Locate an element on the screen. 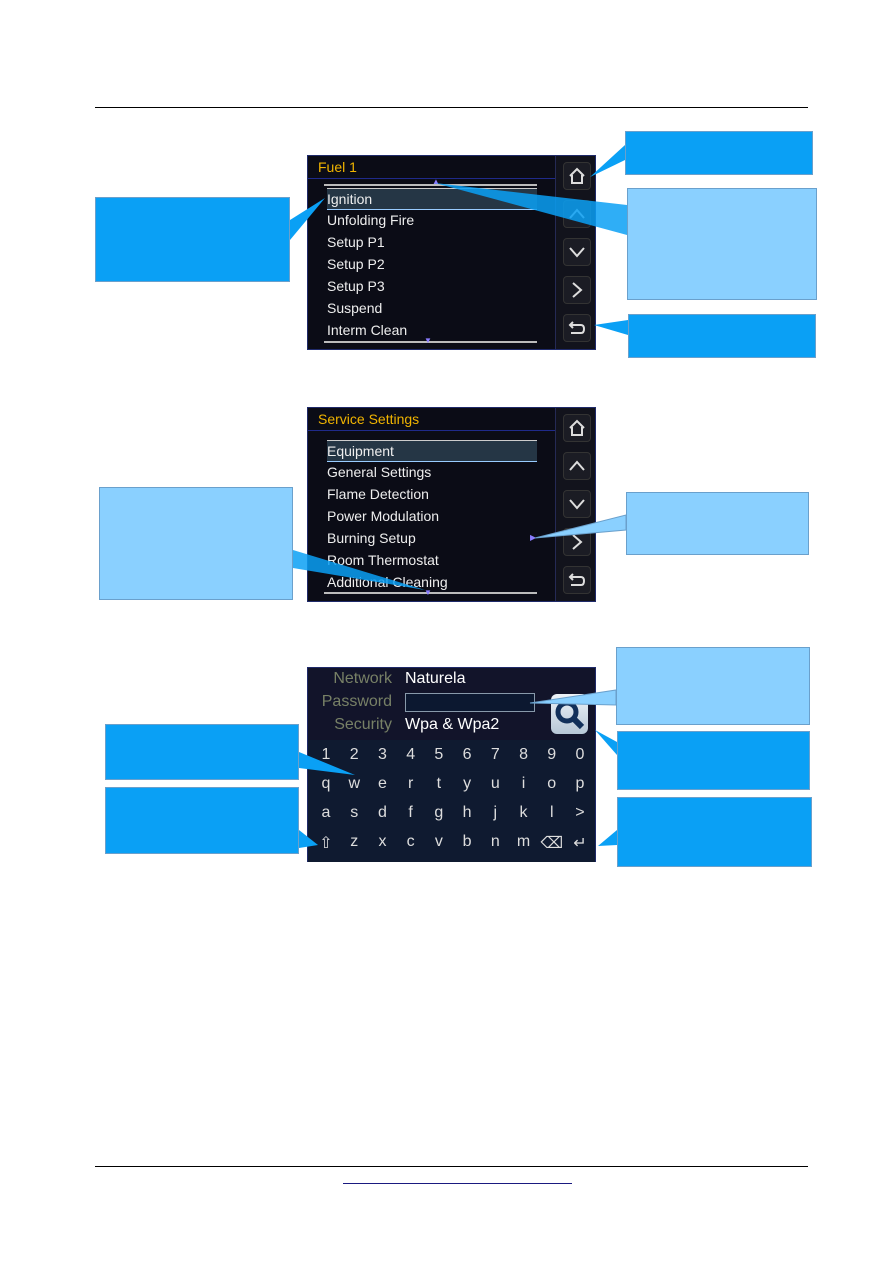 This screenshot has width=893, height=1263. home-icon is located at coordinates (577, 175).